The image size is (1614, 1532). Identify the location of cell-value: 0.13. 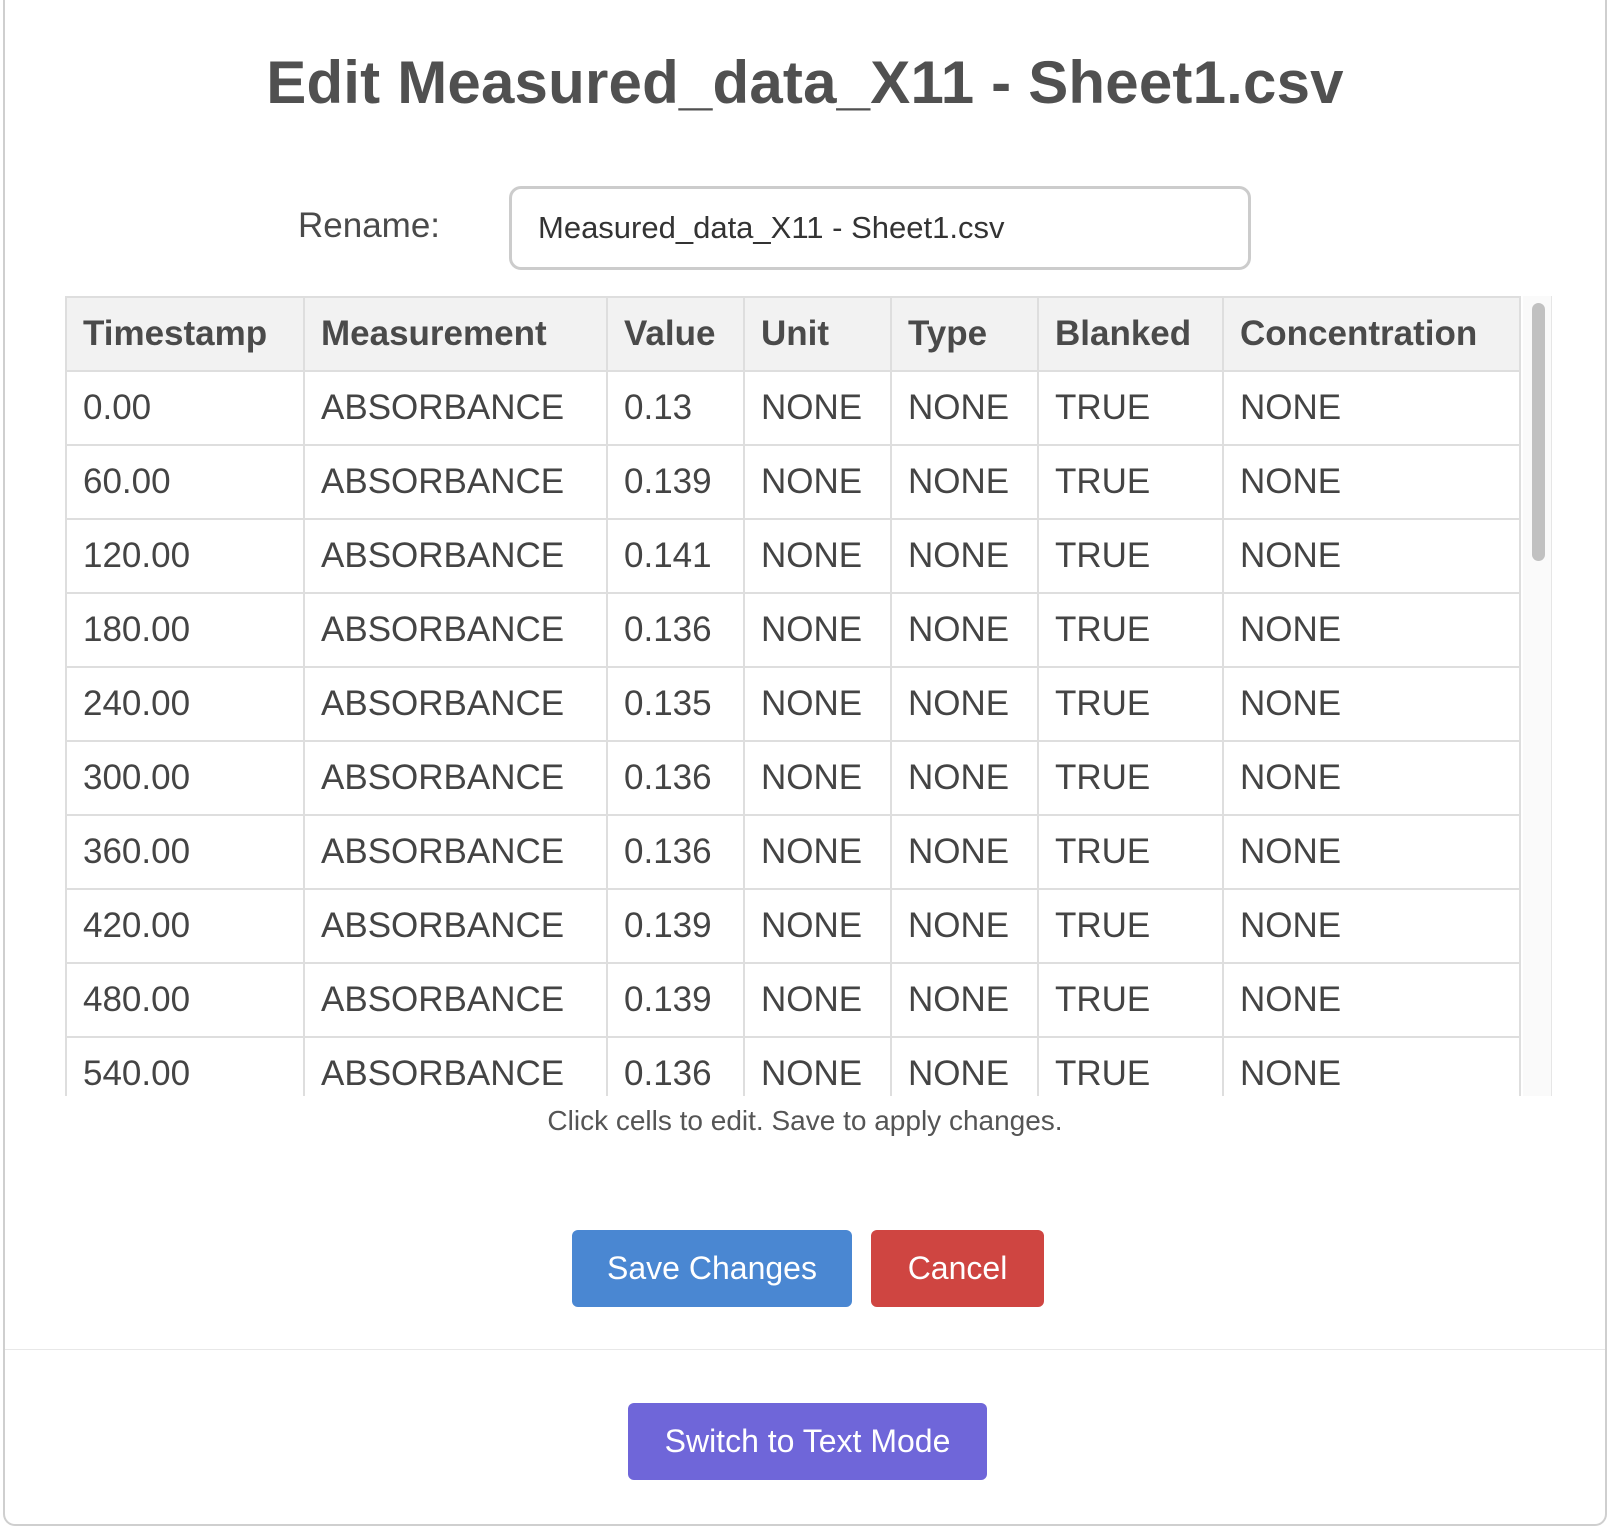
(675, 408).